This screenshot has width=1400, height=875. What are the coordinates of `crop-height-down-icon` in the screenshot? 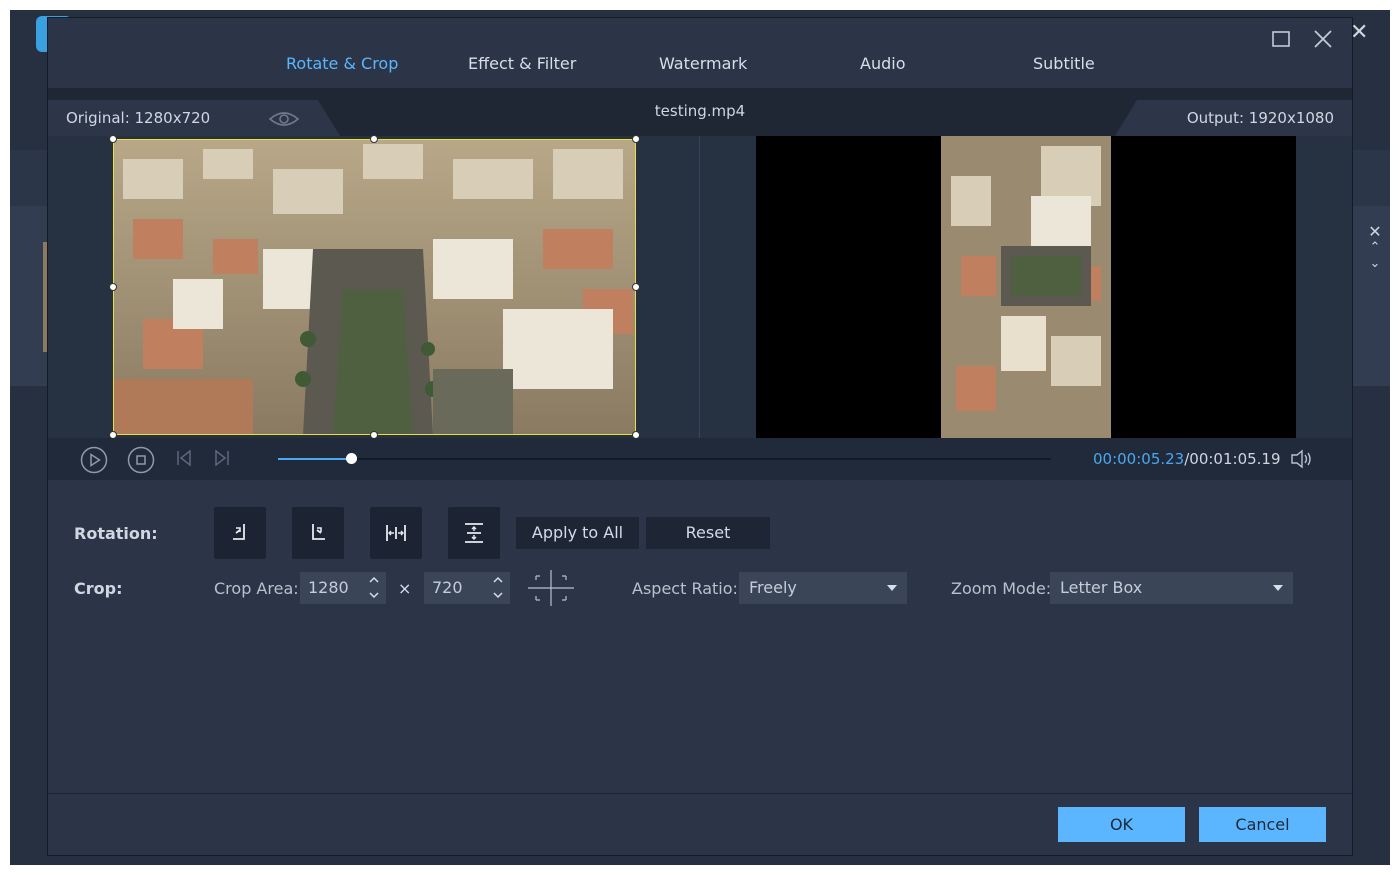 It's located at (498, 595).